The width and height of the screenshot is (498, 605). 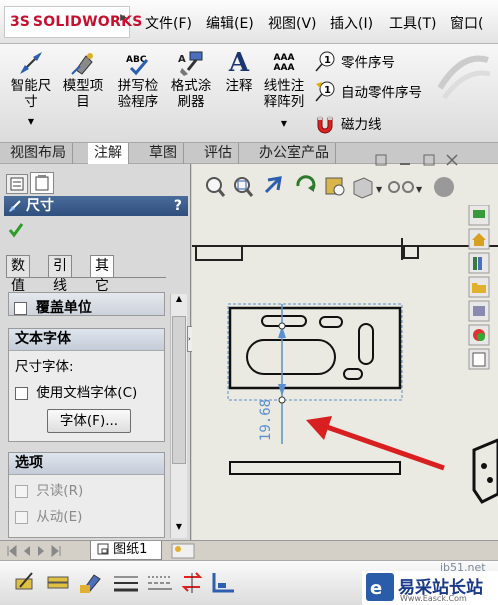 What do you see at coordinates (21, 517) in the screenshot?
I see `driven-checkbox` at bounding box center [21, 517].